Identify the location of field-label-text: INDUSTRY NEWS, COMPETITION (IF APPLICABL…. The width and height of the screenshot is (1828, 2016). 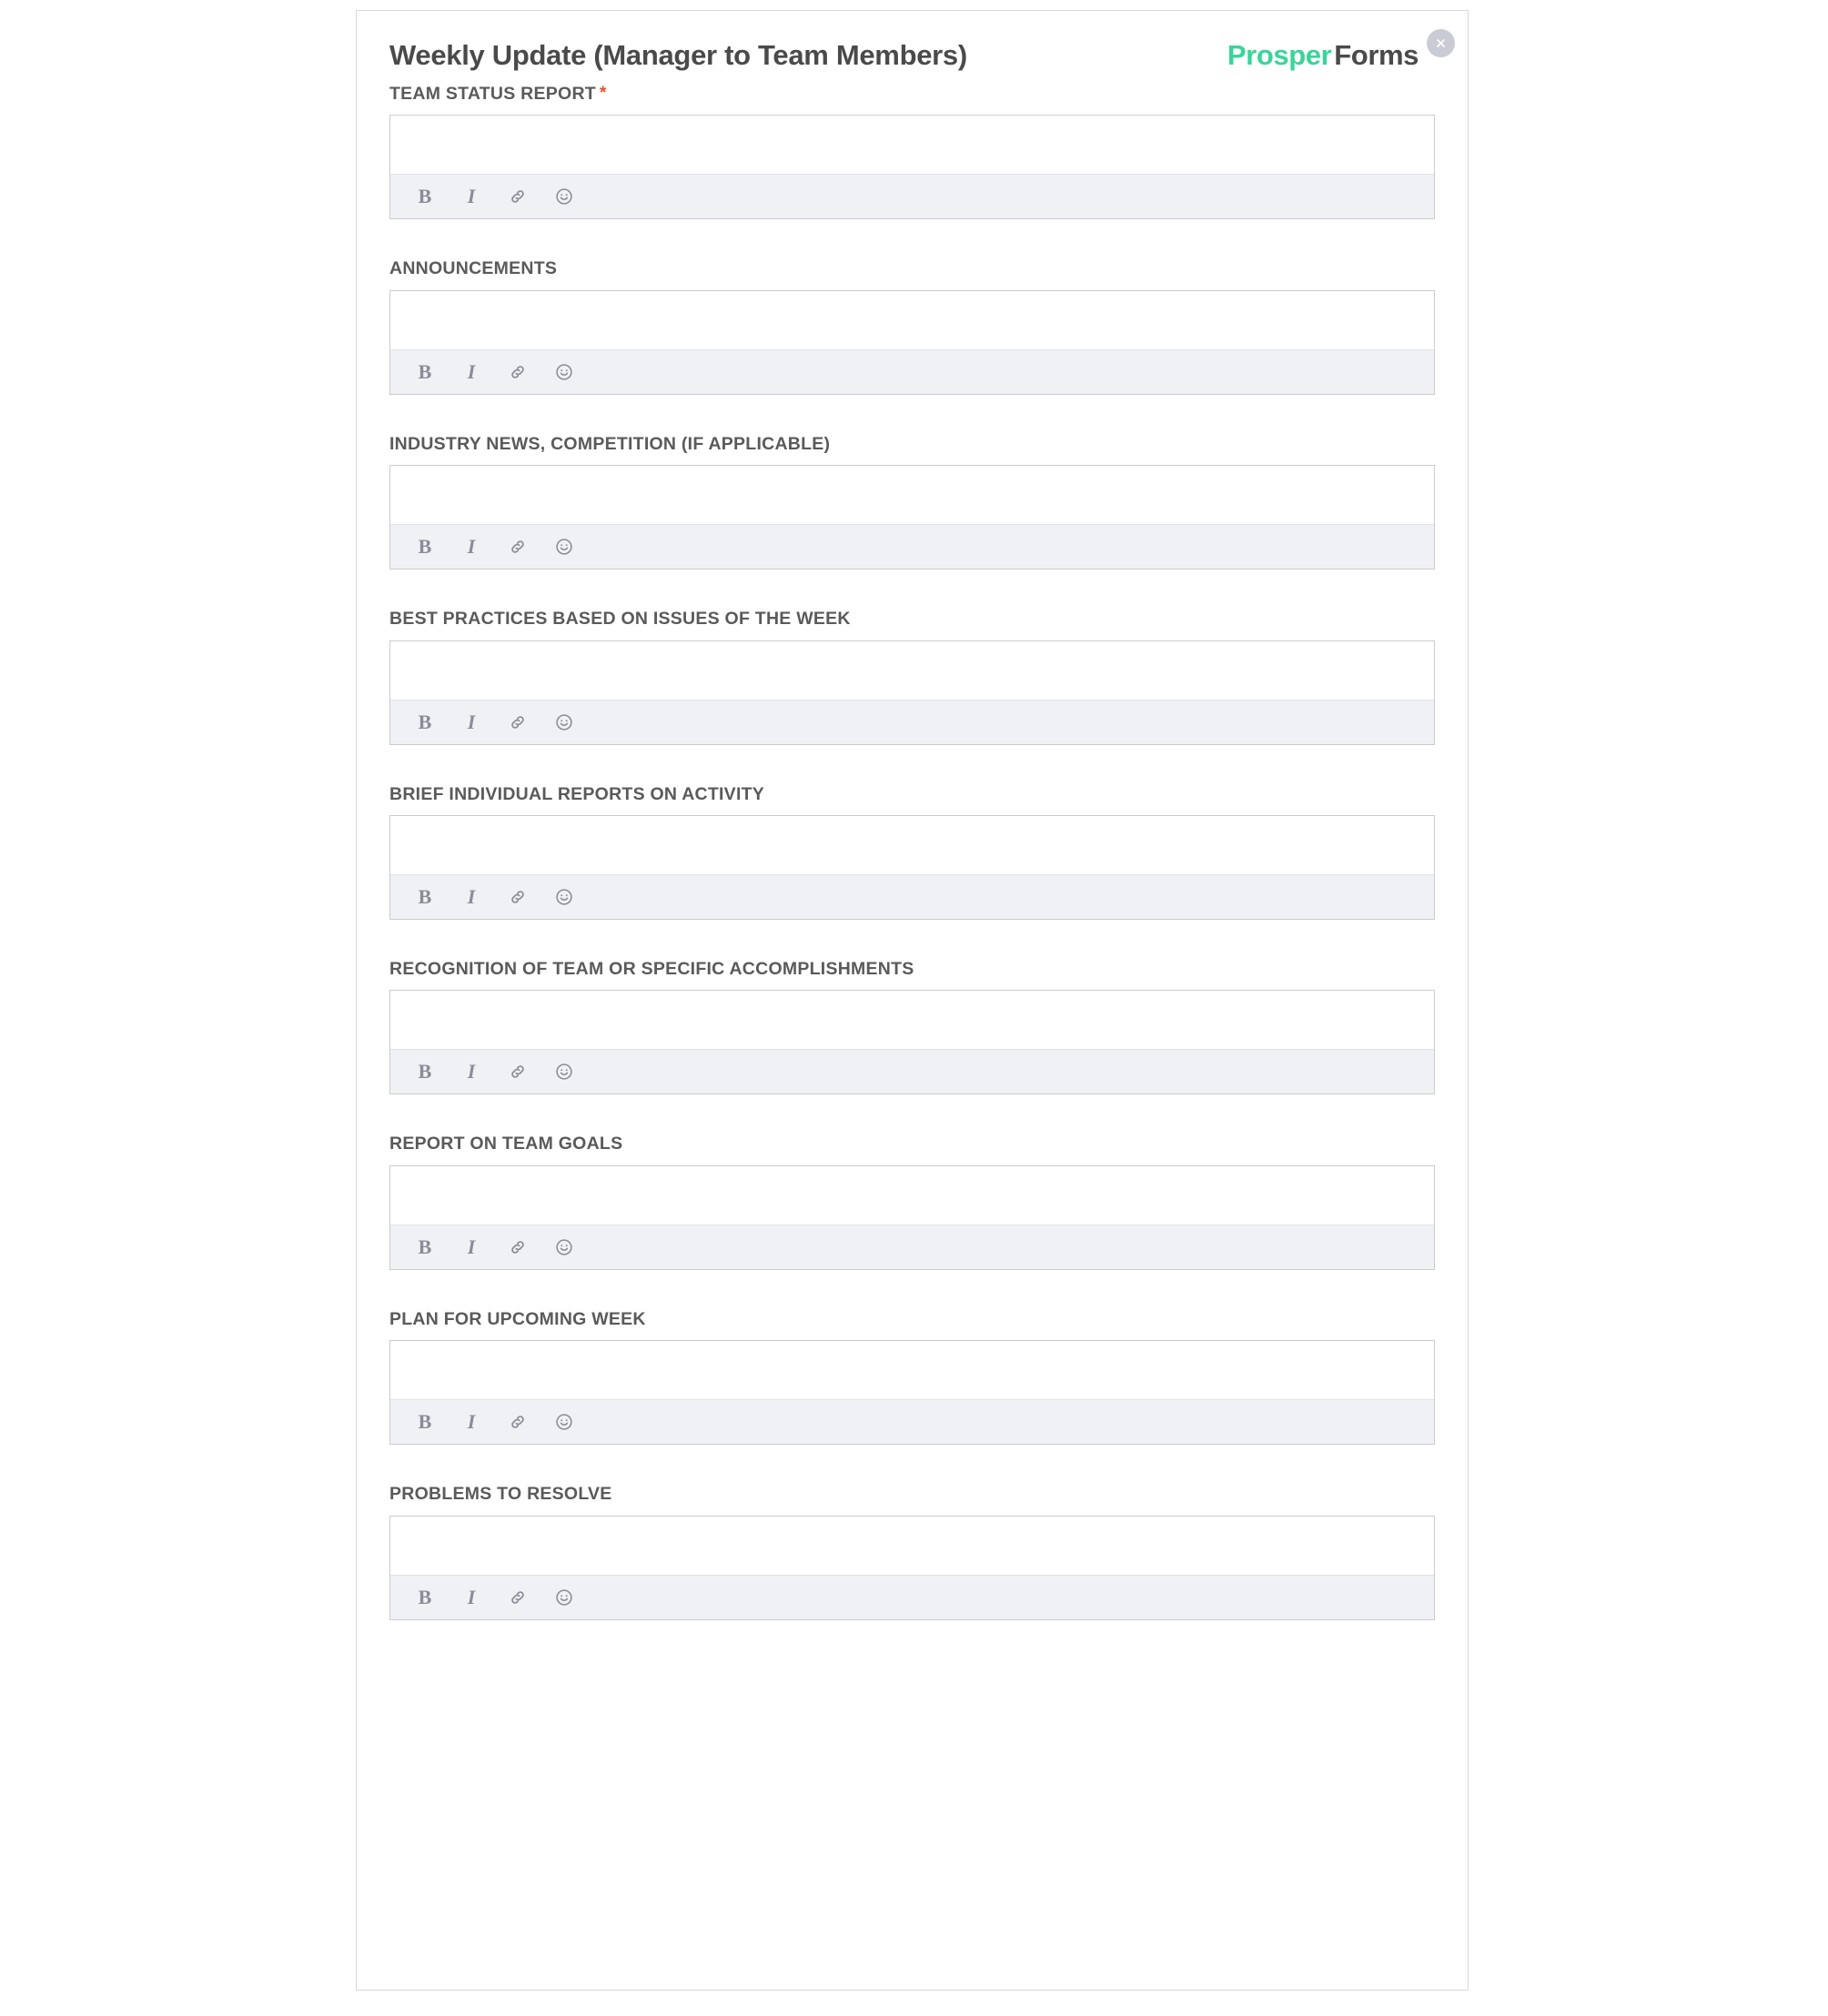
(610, 444).